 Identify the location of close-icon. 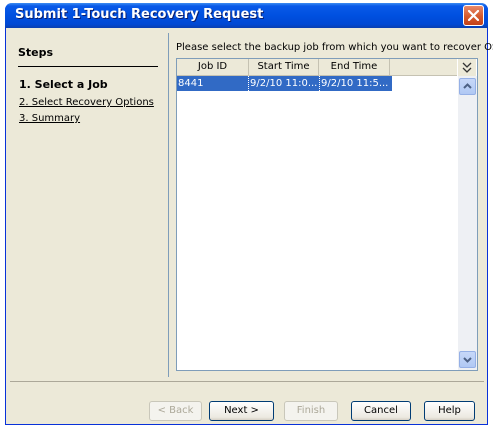
(473, 15).